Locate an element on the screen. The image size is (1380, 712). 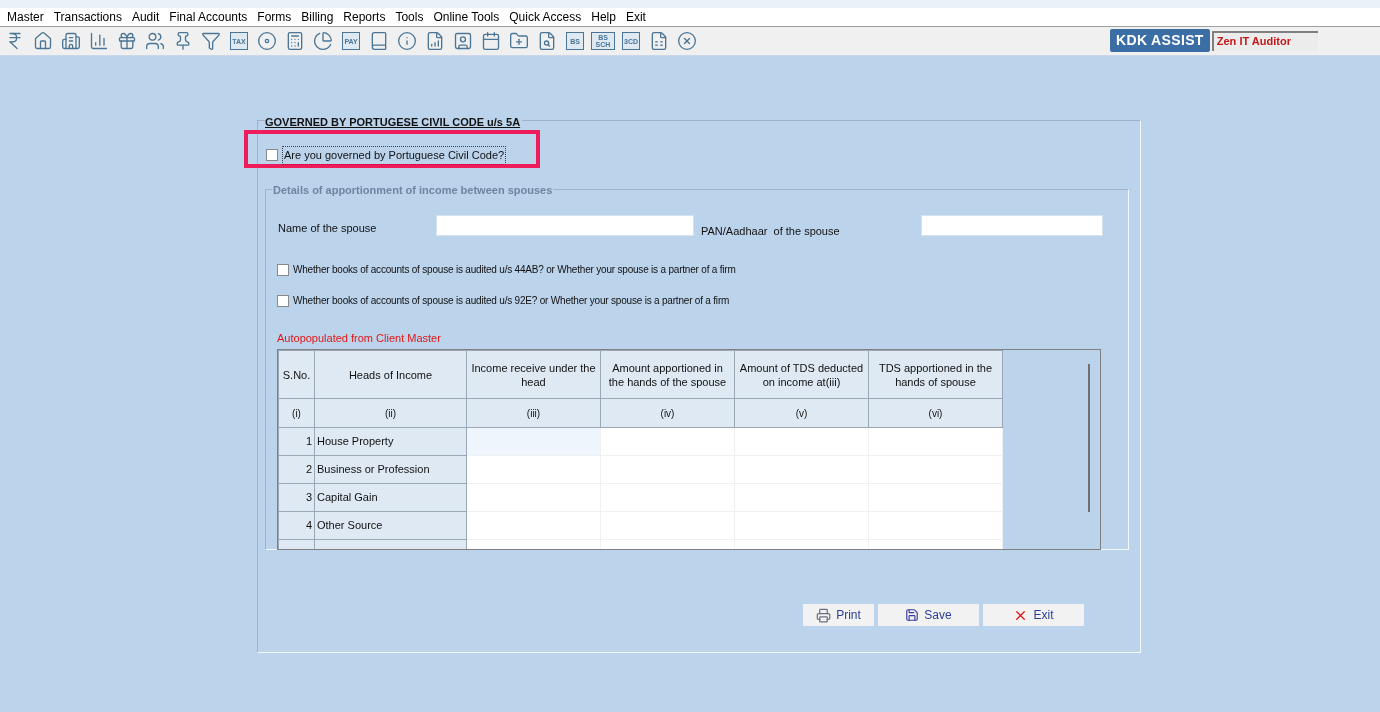
assist-button: KDK ASSIST is located at coordinates (1160, 40).